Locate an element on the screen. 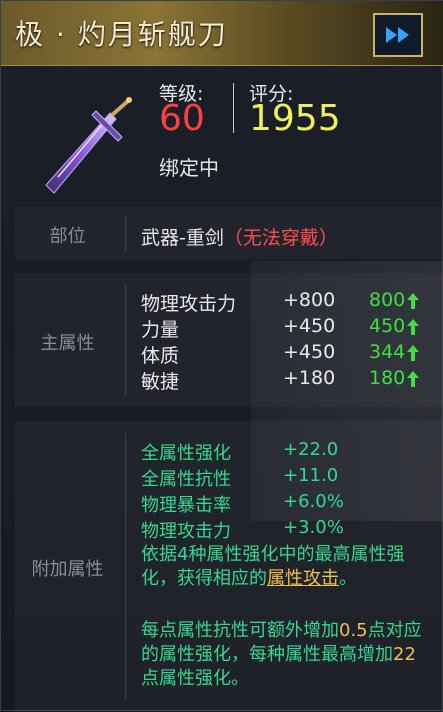 This screenshot has height=712, width=443. desc-number: 22 is located at coordinates (404, 654).